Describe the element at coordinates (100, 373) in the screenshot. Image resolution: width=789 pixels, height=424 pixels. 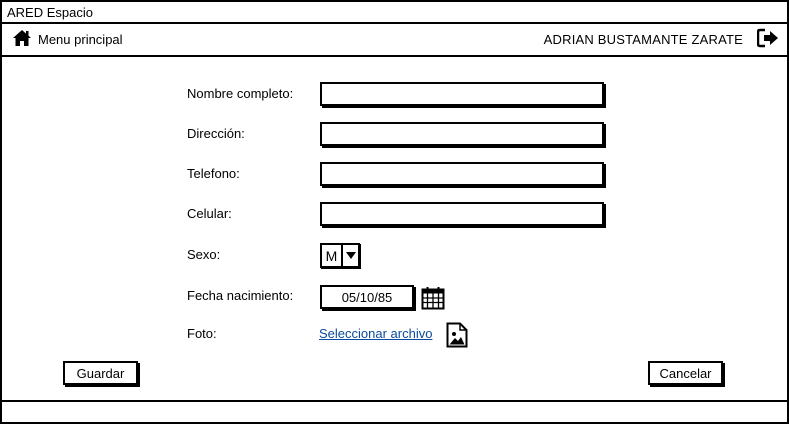
I see `save-button: Guardar` at that location.